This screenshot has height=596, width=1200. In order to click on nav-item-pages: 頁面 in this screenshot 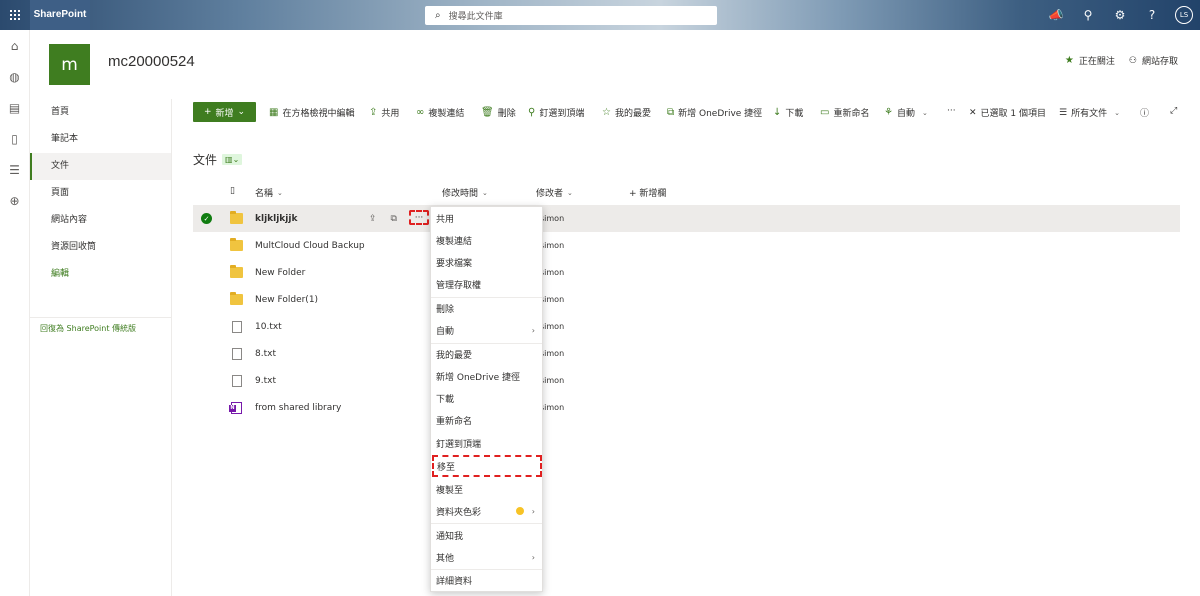, I will do `click(100, 193)`.